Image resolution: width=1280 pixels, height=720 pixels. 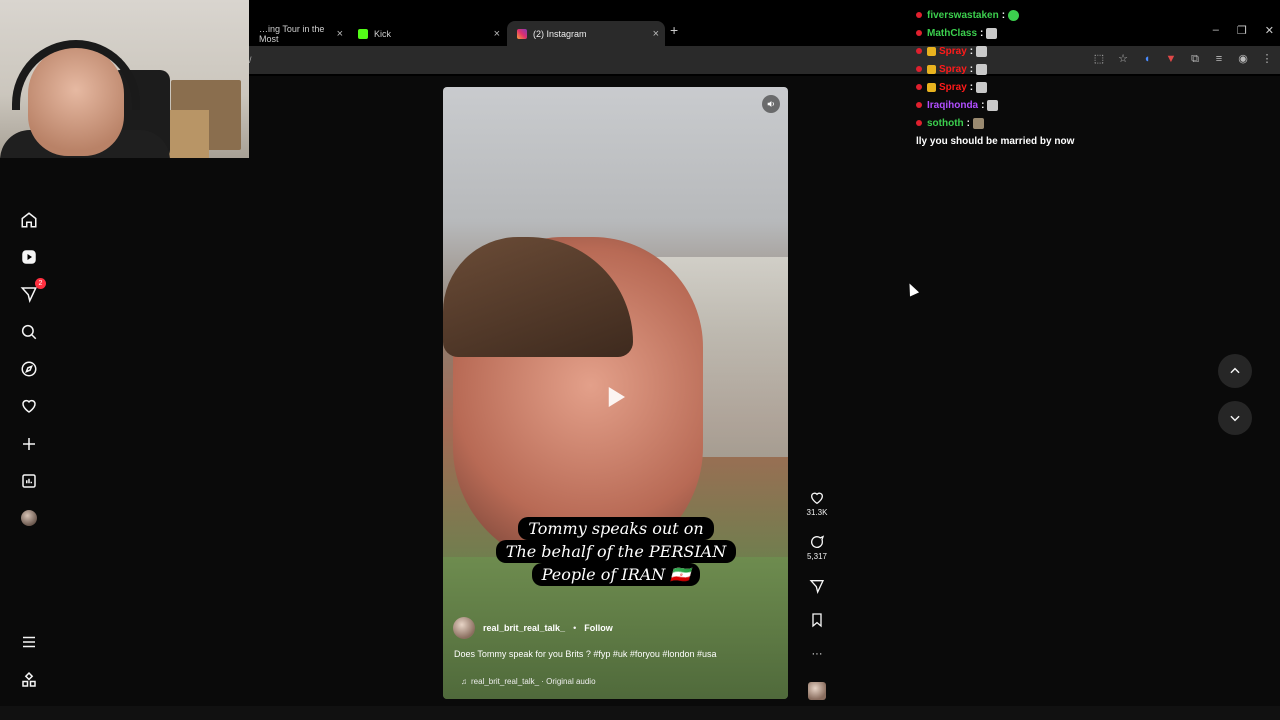 I want to click on caption-line: Tommy speaks out on, so click(x=616, y=528).